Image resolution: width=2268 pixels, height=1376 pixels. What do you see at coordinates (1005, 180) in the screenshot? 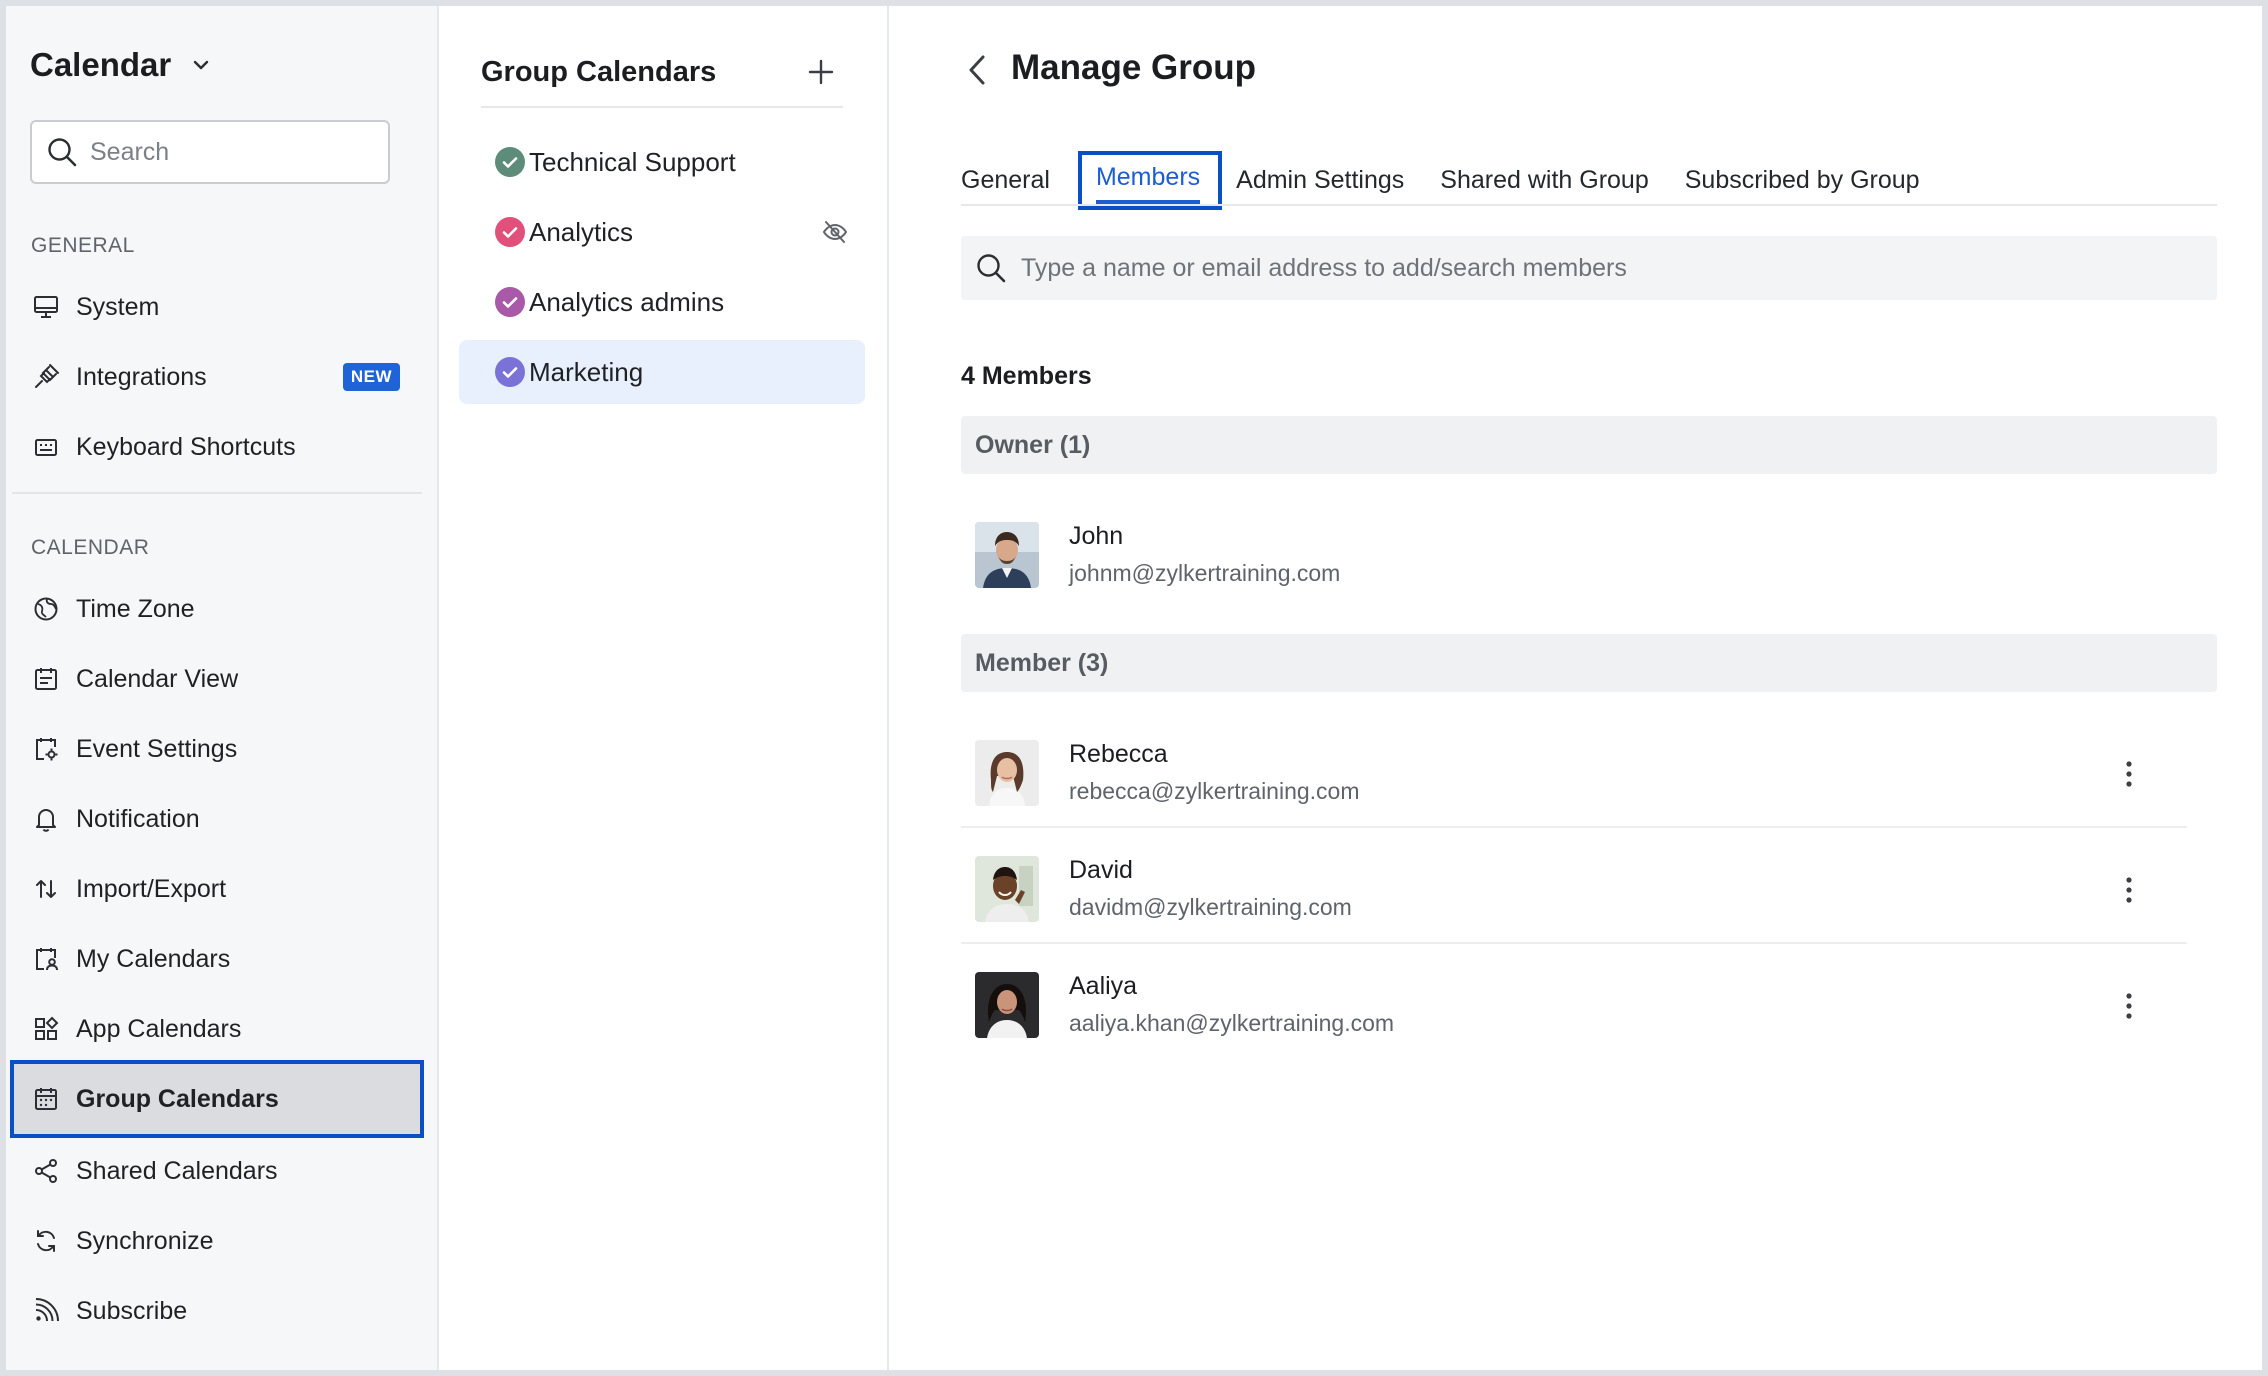
I see `tab-general: General` at bounding box center [1005, 180].